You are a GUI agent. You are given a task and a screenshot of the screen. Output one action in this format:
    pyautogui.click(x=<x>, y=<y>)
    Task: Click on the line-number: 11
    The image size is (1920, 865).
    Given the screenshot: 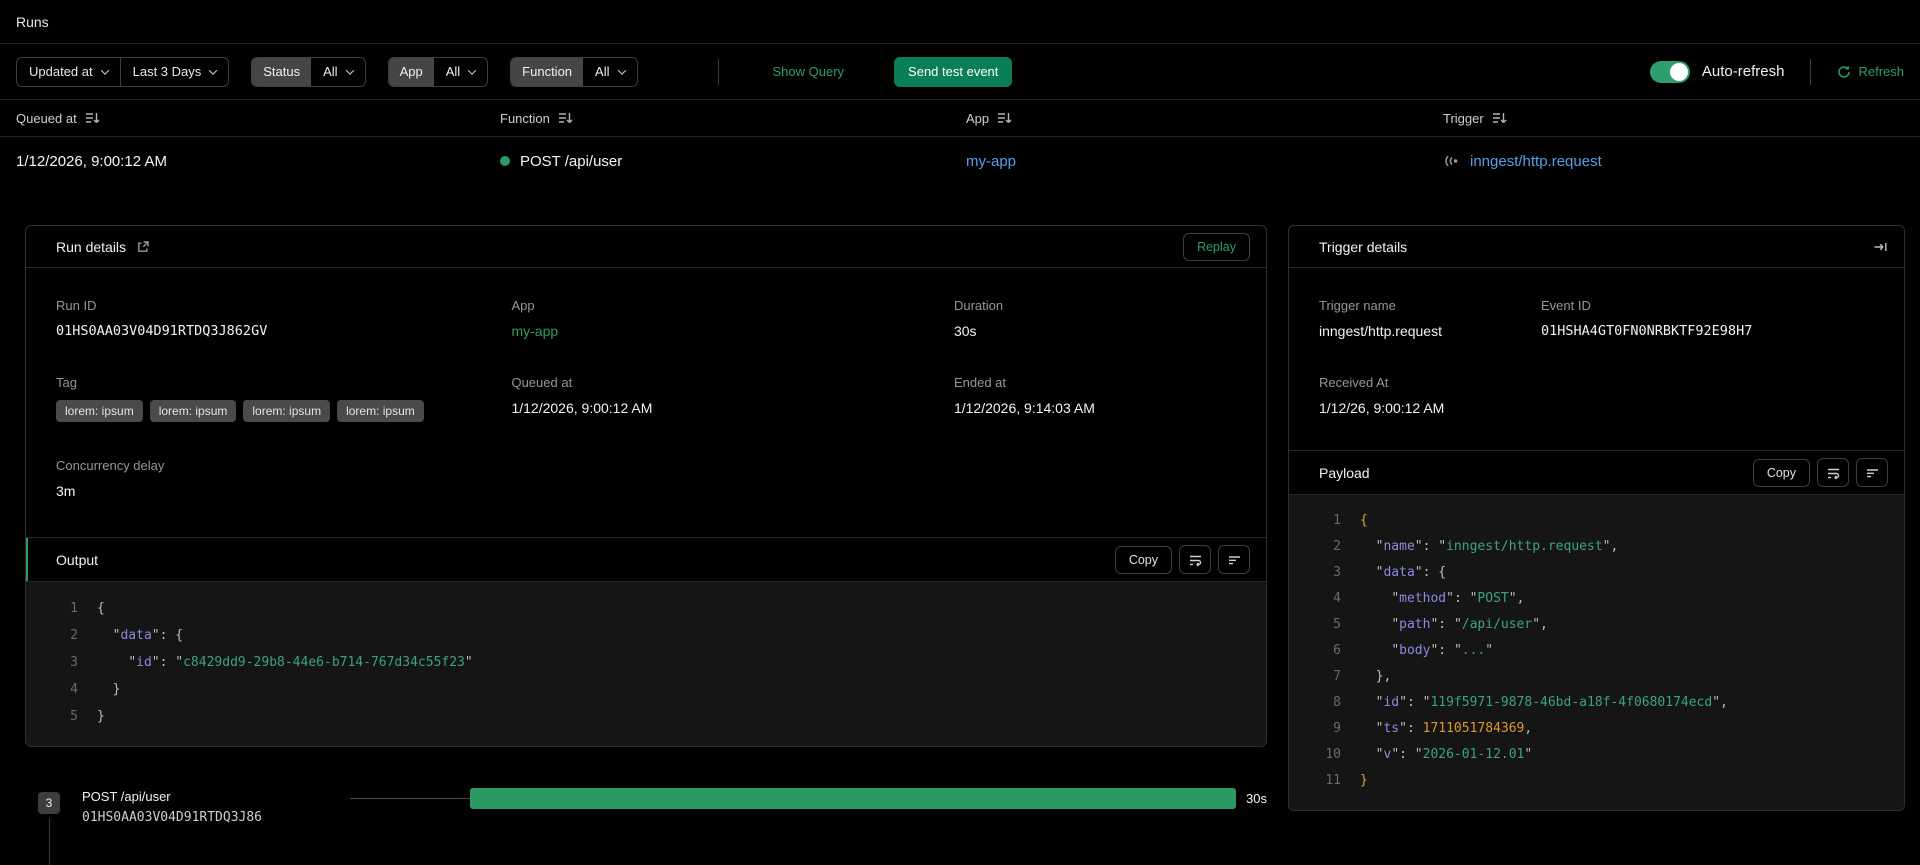 What is the action you would take?
    pyautogui.click(x=1333, y=780)
    